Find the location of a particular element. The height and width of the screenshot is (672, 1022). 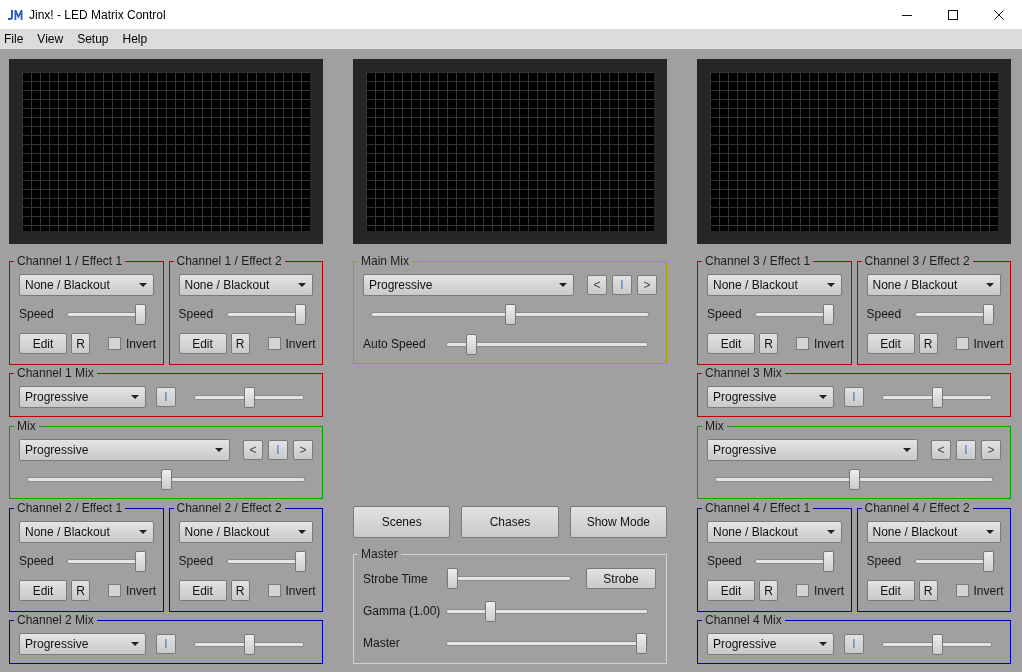

group-title: Channel 2 / Effect 2 is located at coordinates (229, 508).